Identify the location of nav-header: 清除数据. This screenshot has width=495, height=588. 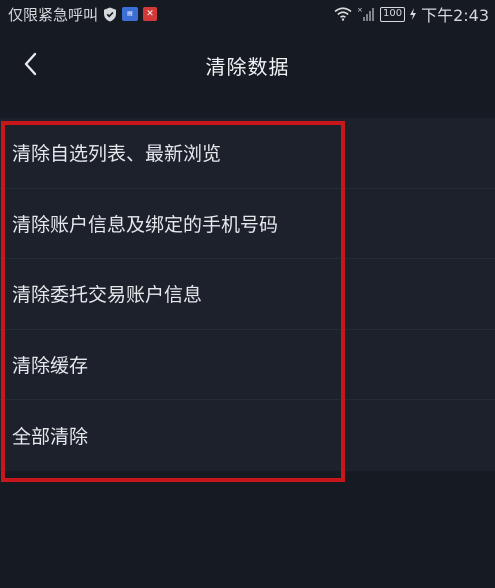
(247, 65).